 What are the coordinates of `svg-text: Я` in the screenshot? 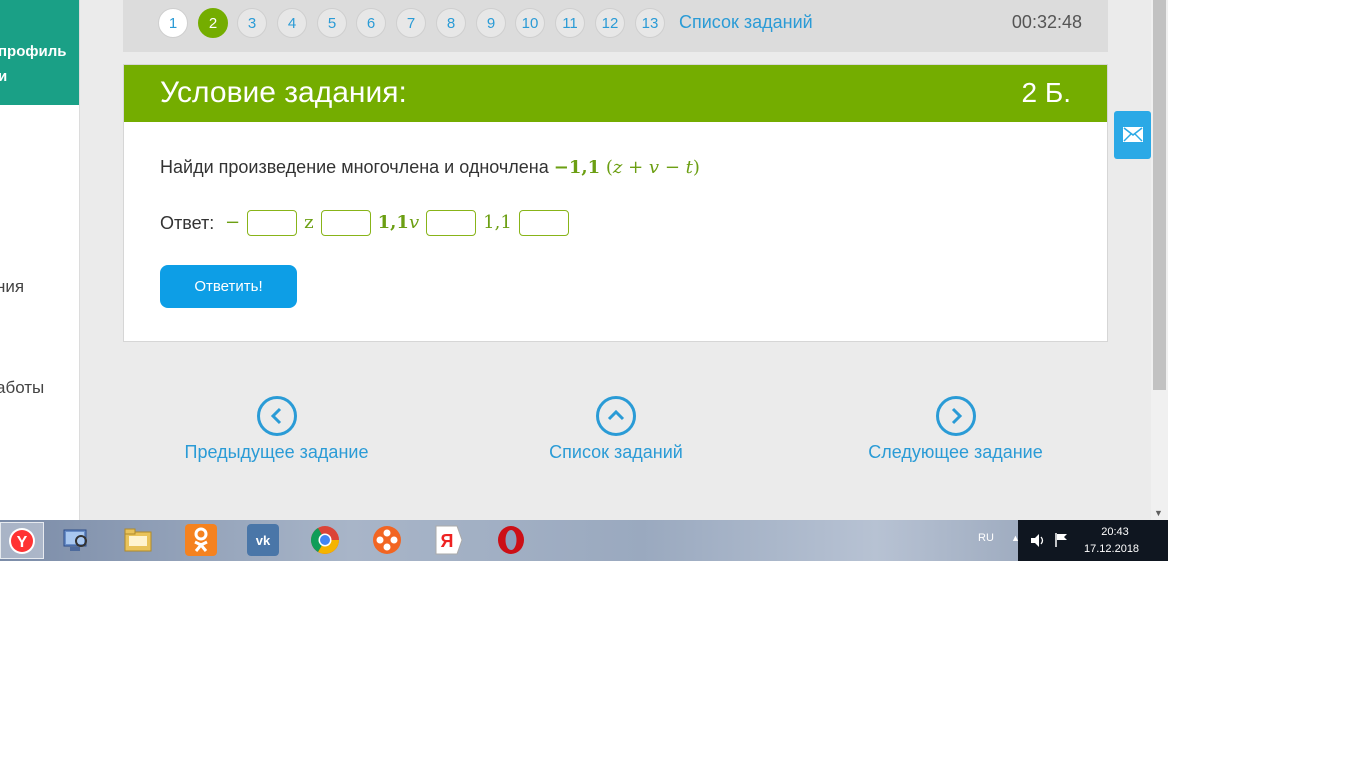 It's located at (447, 541).